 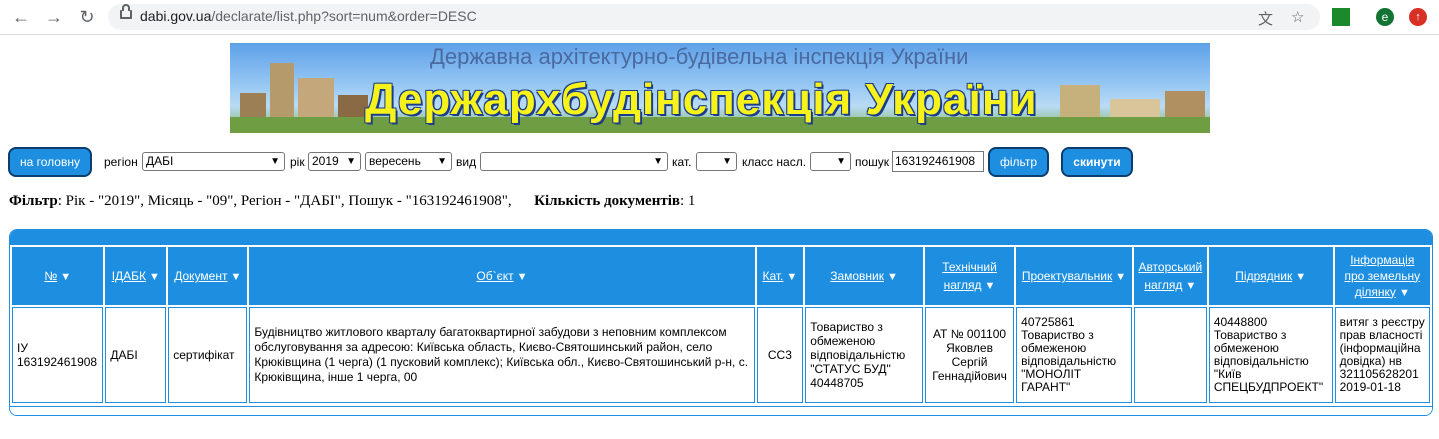 I want to click on cell-designer-line: ГАРАНТ", so click(x=1046, y=387).